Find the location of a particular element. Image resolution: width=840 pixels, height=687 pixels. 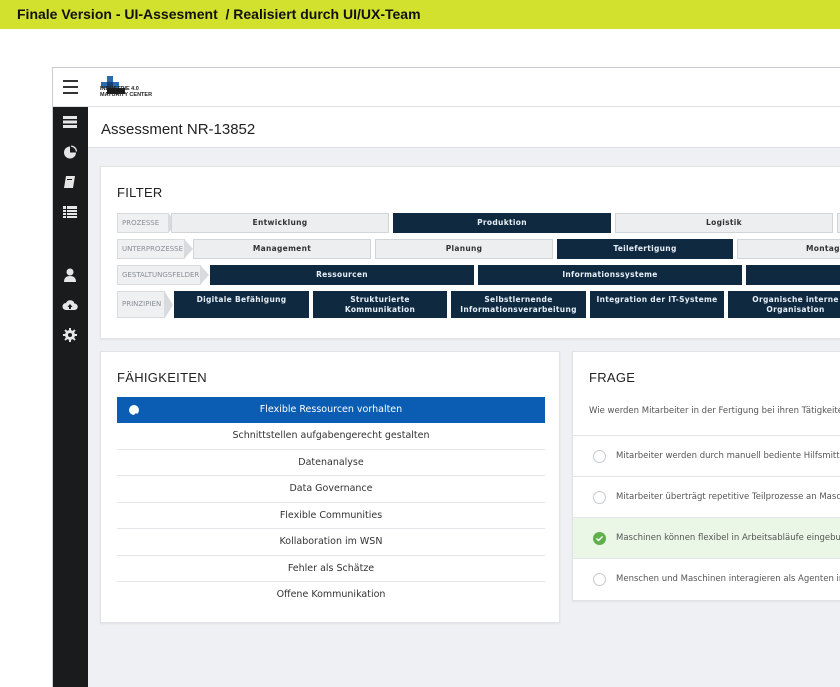

capability-item: Data Governance is located at coordinates (331, 489).